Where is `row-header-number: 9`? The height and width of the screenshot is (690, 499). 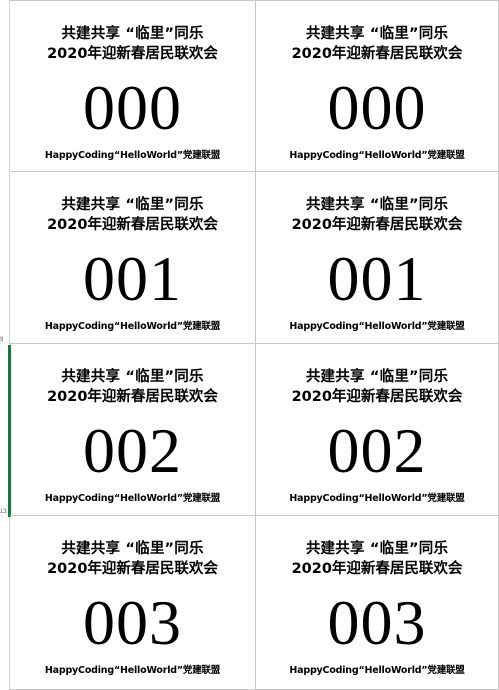
row-header-number: 9 is located at coordinates (5, 340).